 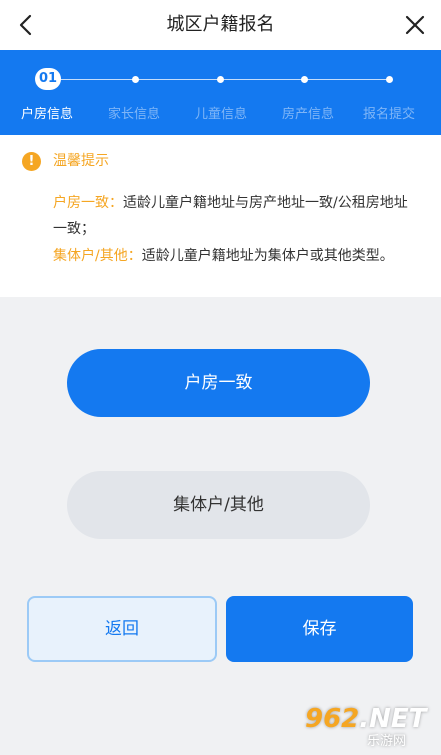 I want to click on close-button, so click(x=415, y=25).